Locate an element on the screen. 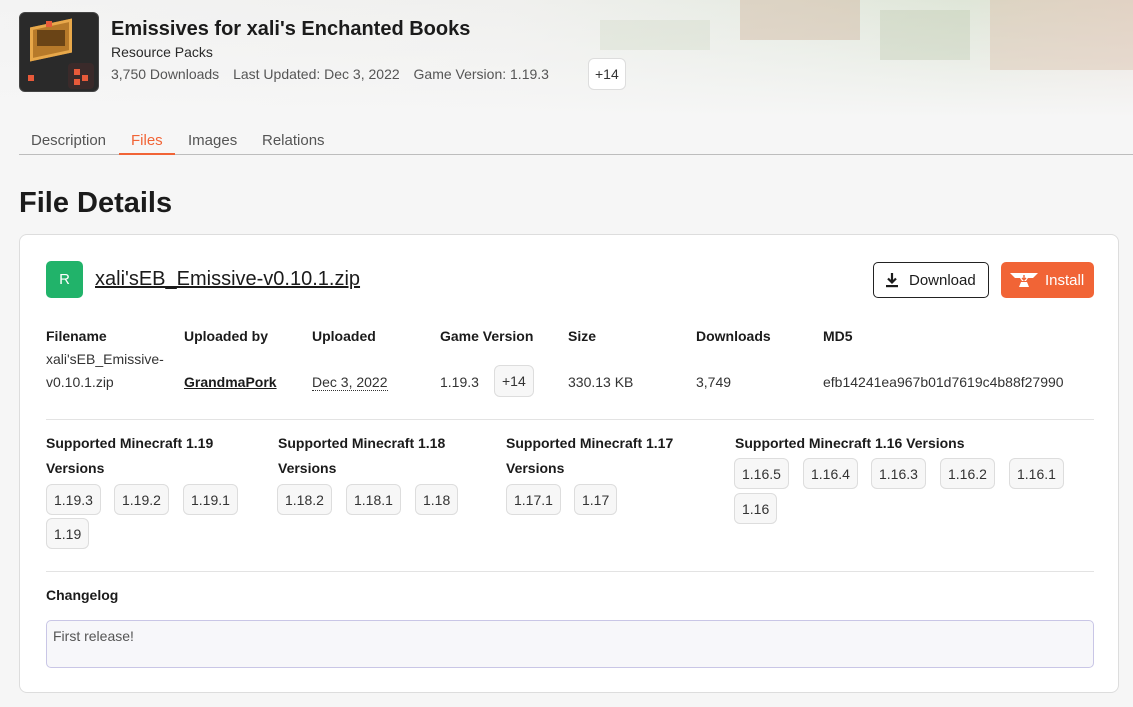 The width and height of the screenshot is (1133, 707). supported-117-title-line2: Versions is located at coordinates (535, 468).